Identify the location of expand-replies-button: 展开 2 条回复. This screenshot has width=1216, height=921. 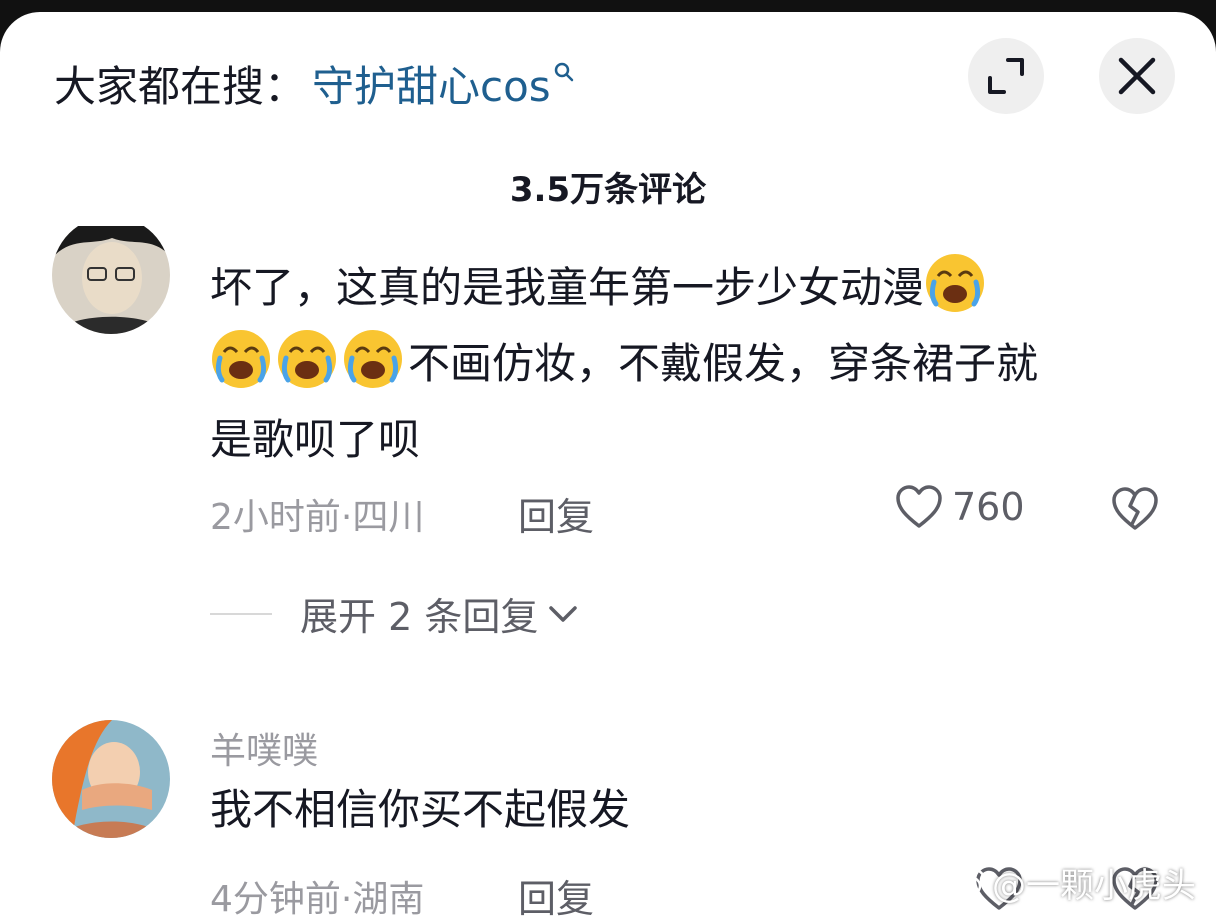
(395, 613).